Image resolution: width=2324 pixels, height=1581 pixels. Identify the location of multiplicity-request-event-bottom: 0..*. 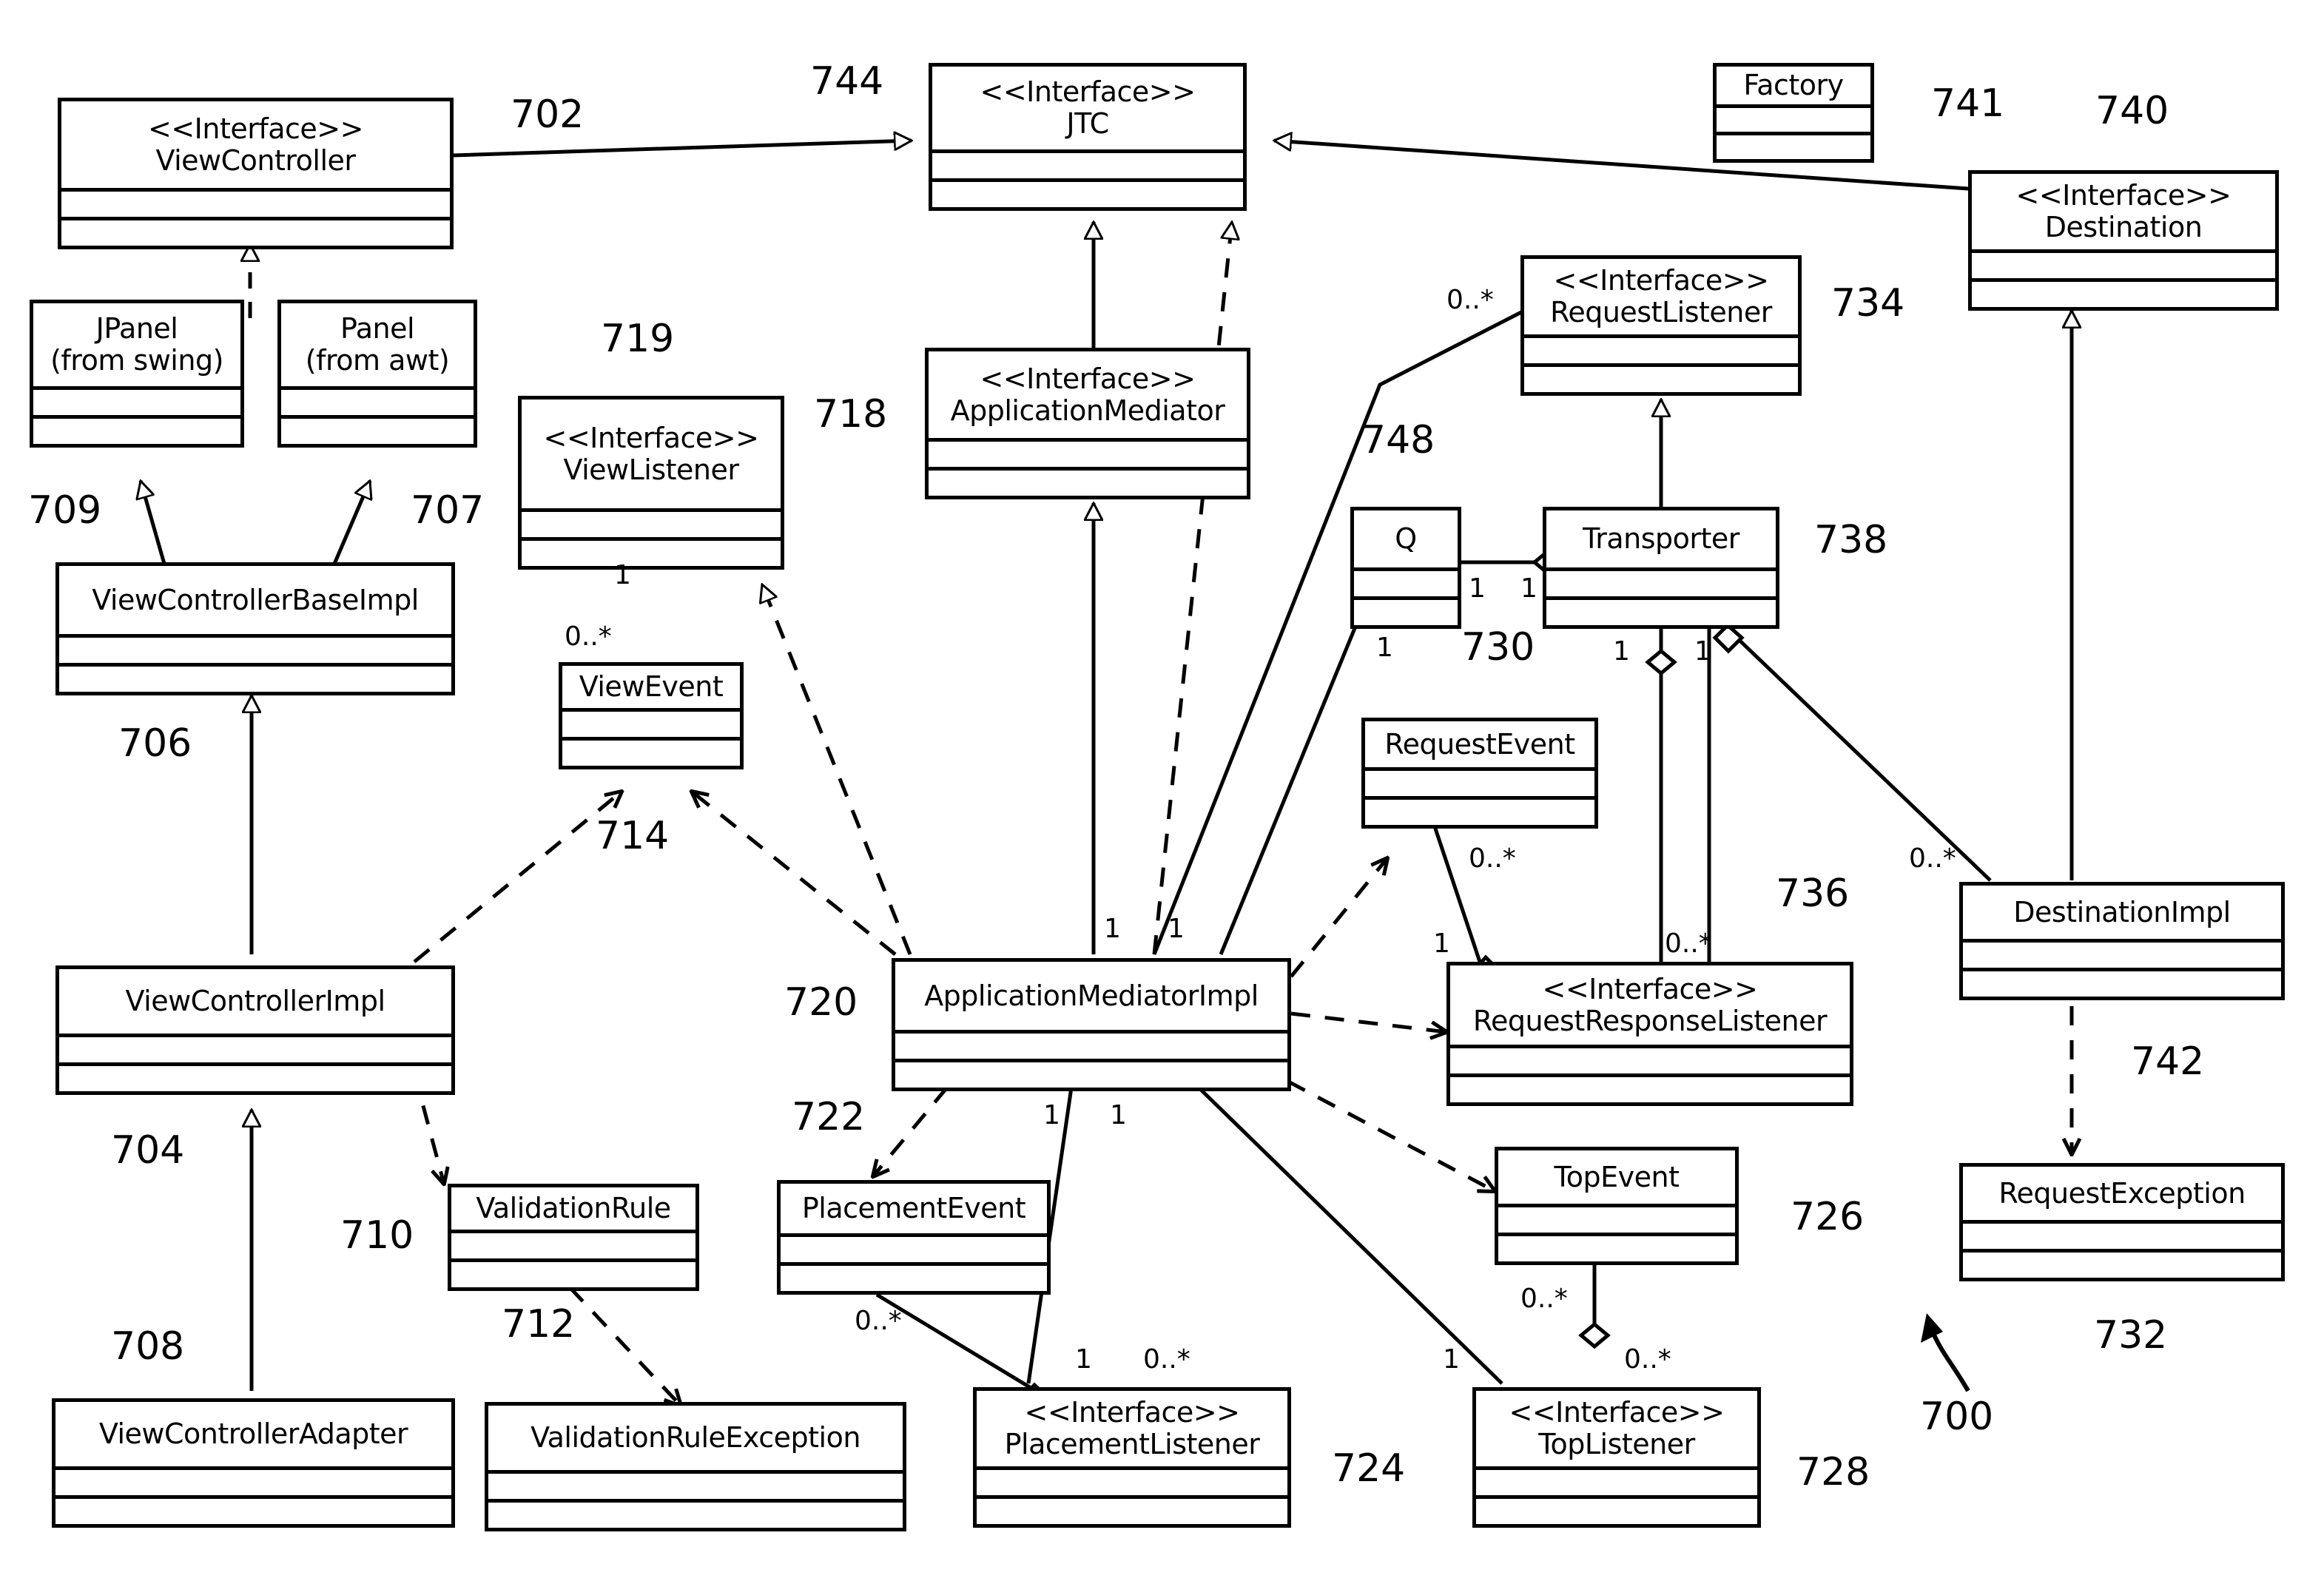
(1492, 858).